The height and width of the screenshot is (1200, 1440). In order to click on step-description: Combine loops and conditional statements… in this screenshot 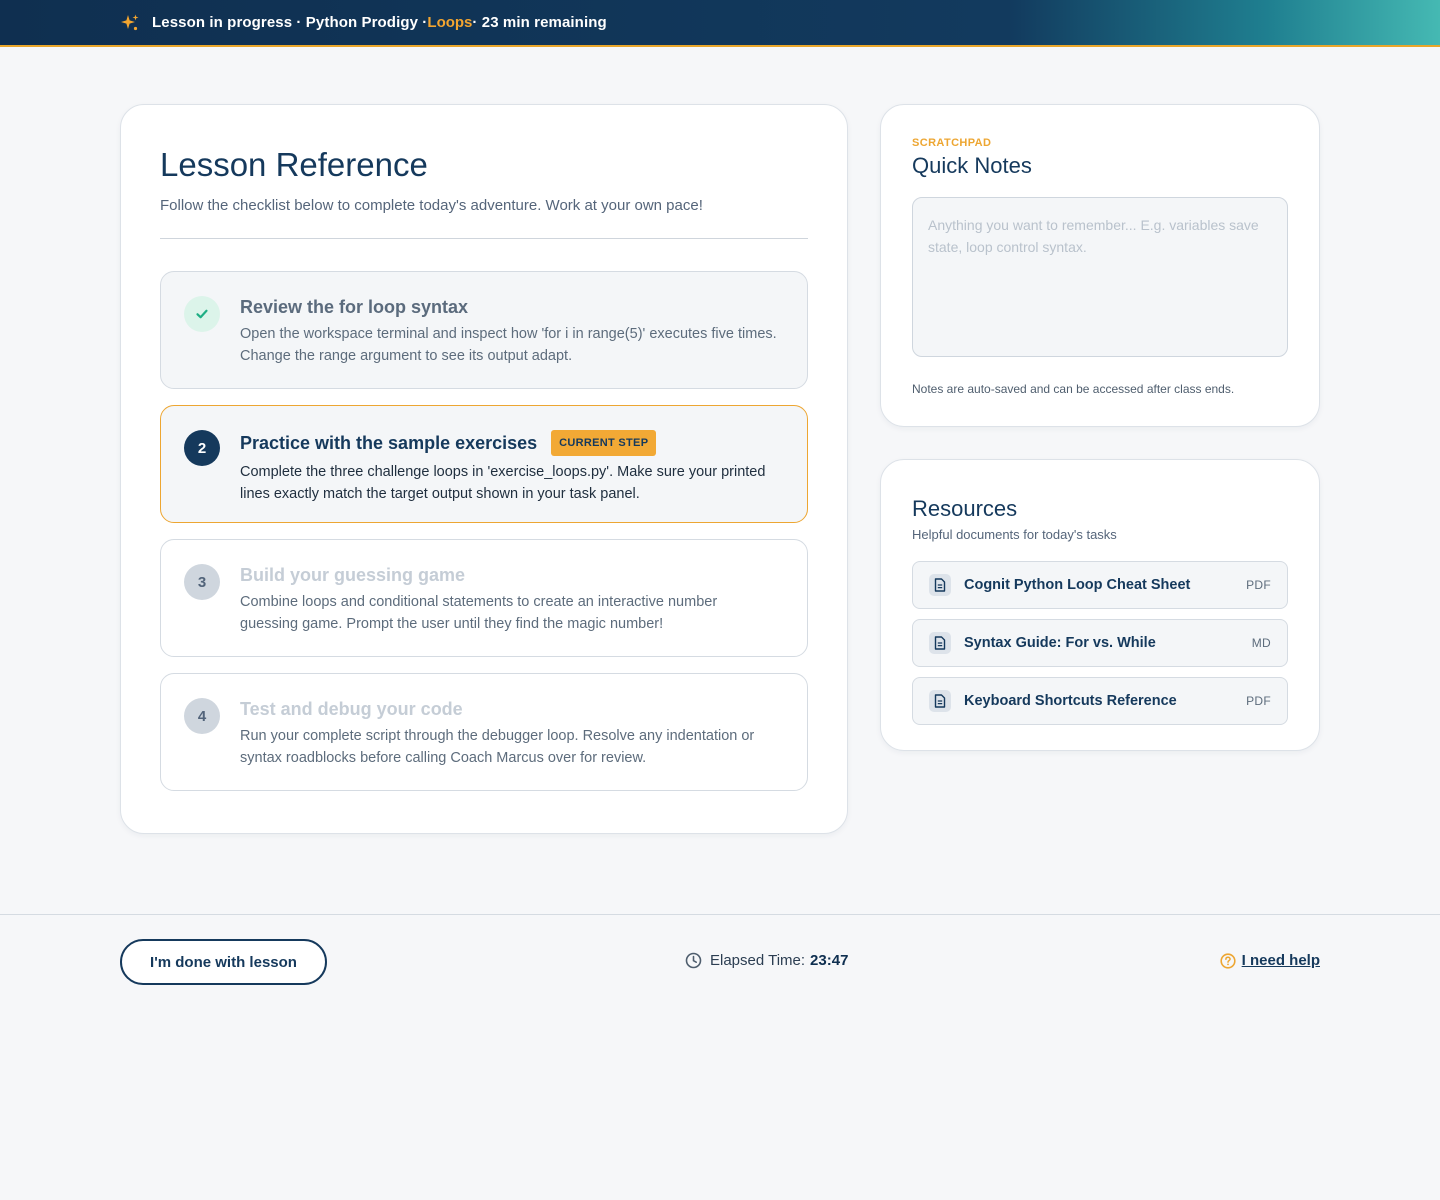, I will do `click(479, 613)`.